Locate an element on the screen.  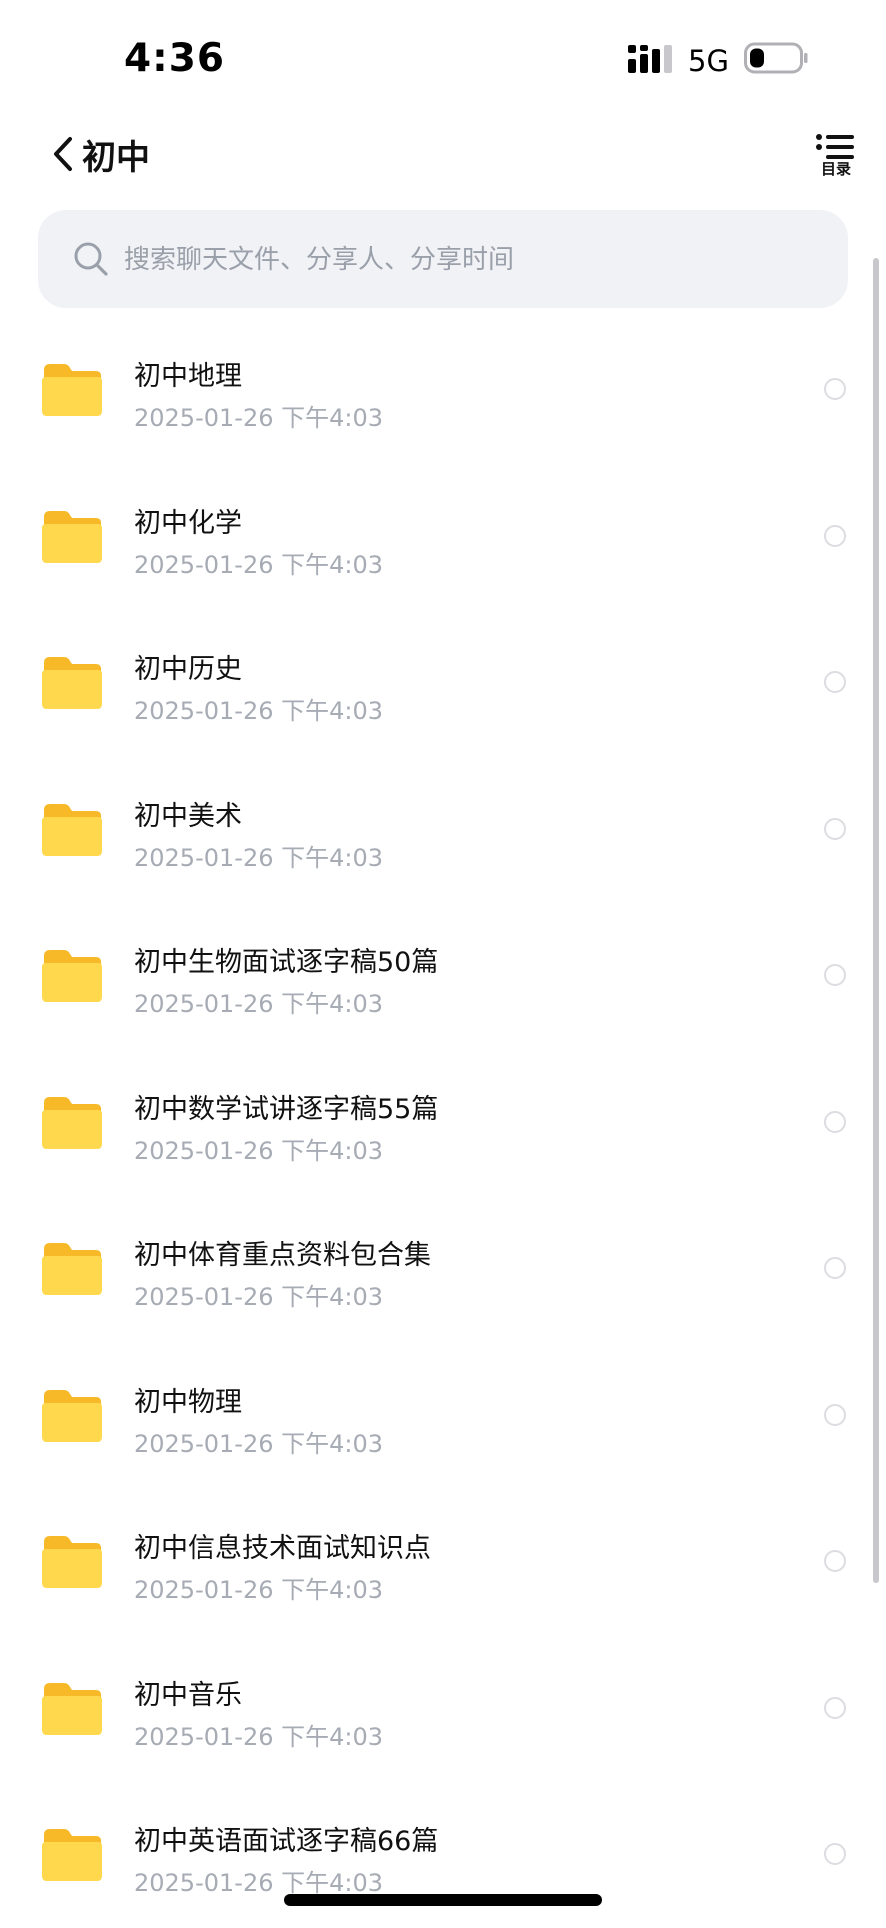
list-item-5: 初中数学试讲逐字稿55篇 2025-01-26 下午4:03 is located at coordinates (443, 1122).